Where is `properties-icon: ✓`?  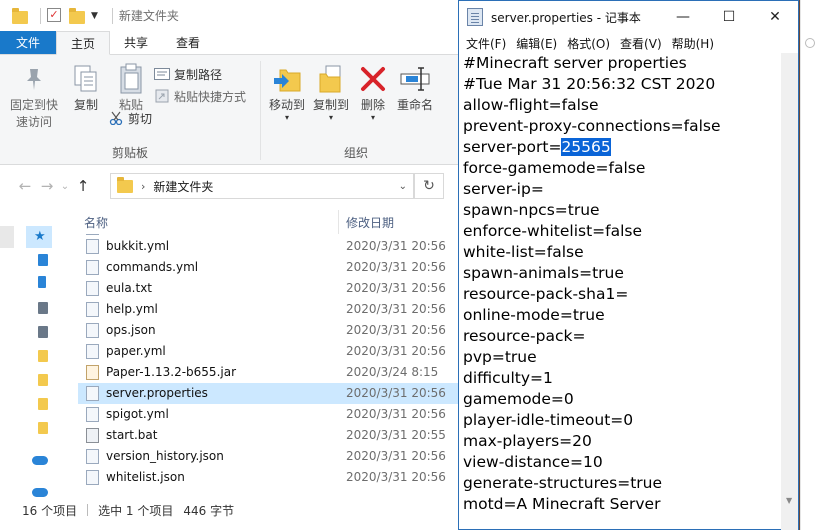 properties-icon: ✓ is located at coordinates (55, 15).